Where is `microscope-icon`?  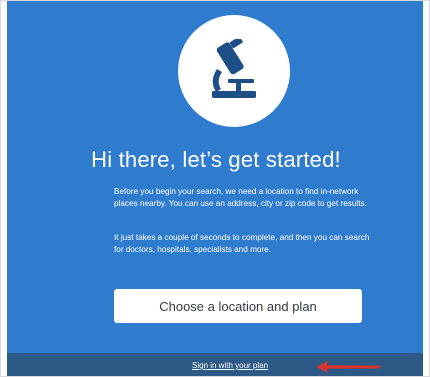 microscope-icon is located at coordinates (234, 68).